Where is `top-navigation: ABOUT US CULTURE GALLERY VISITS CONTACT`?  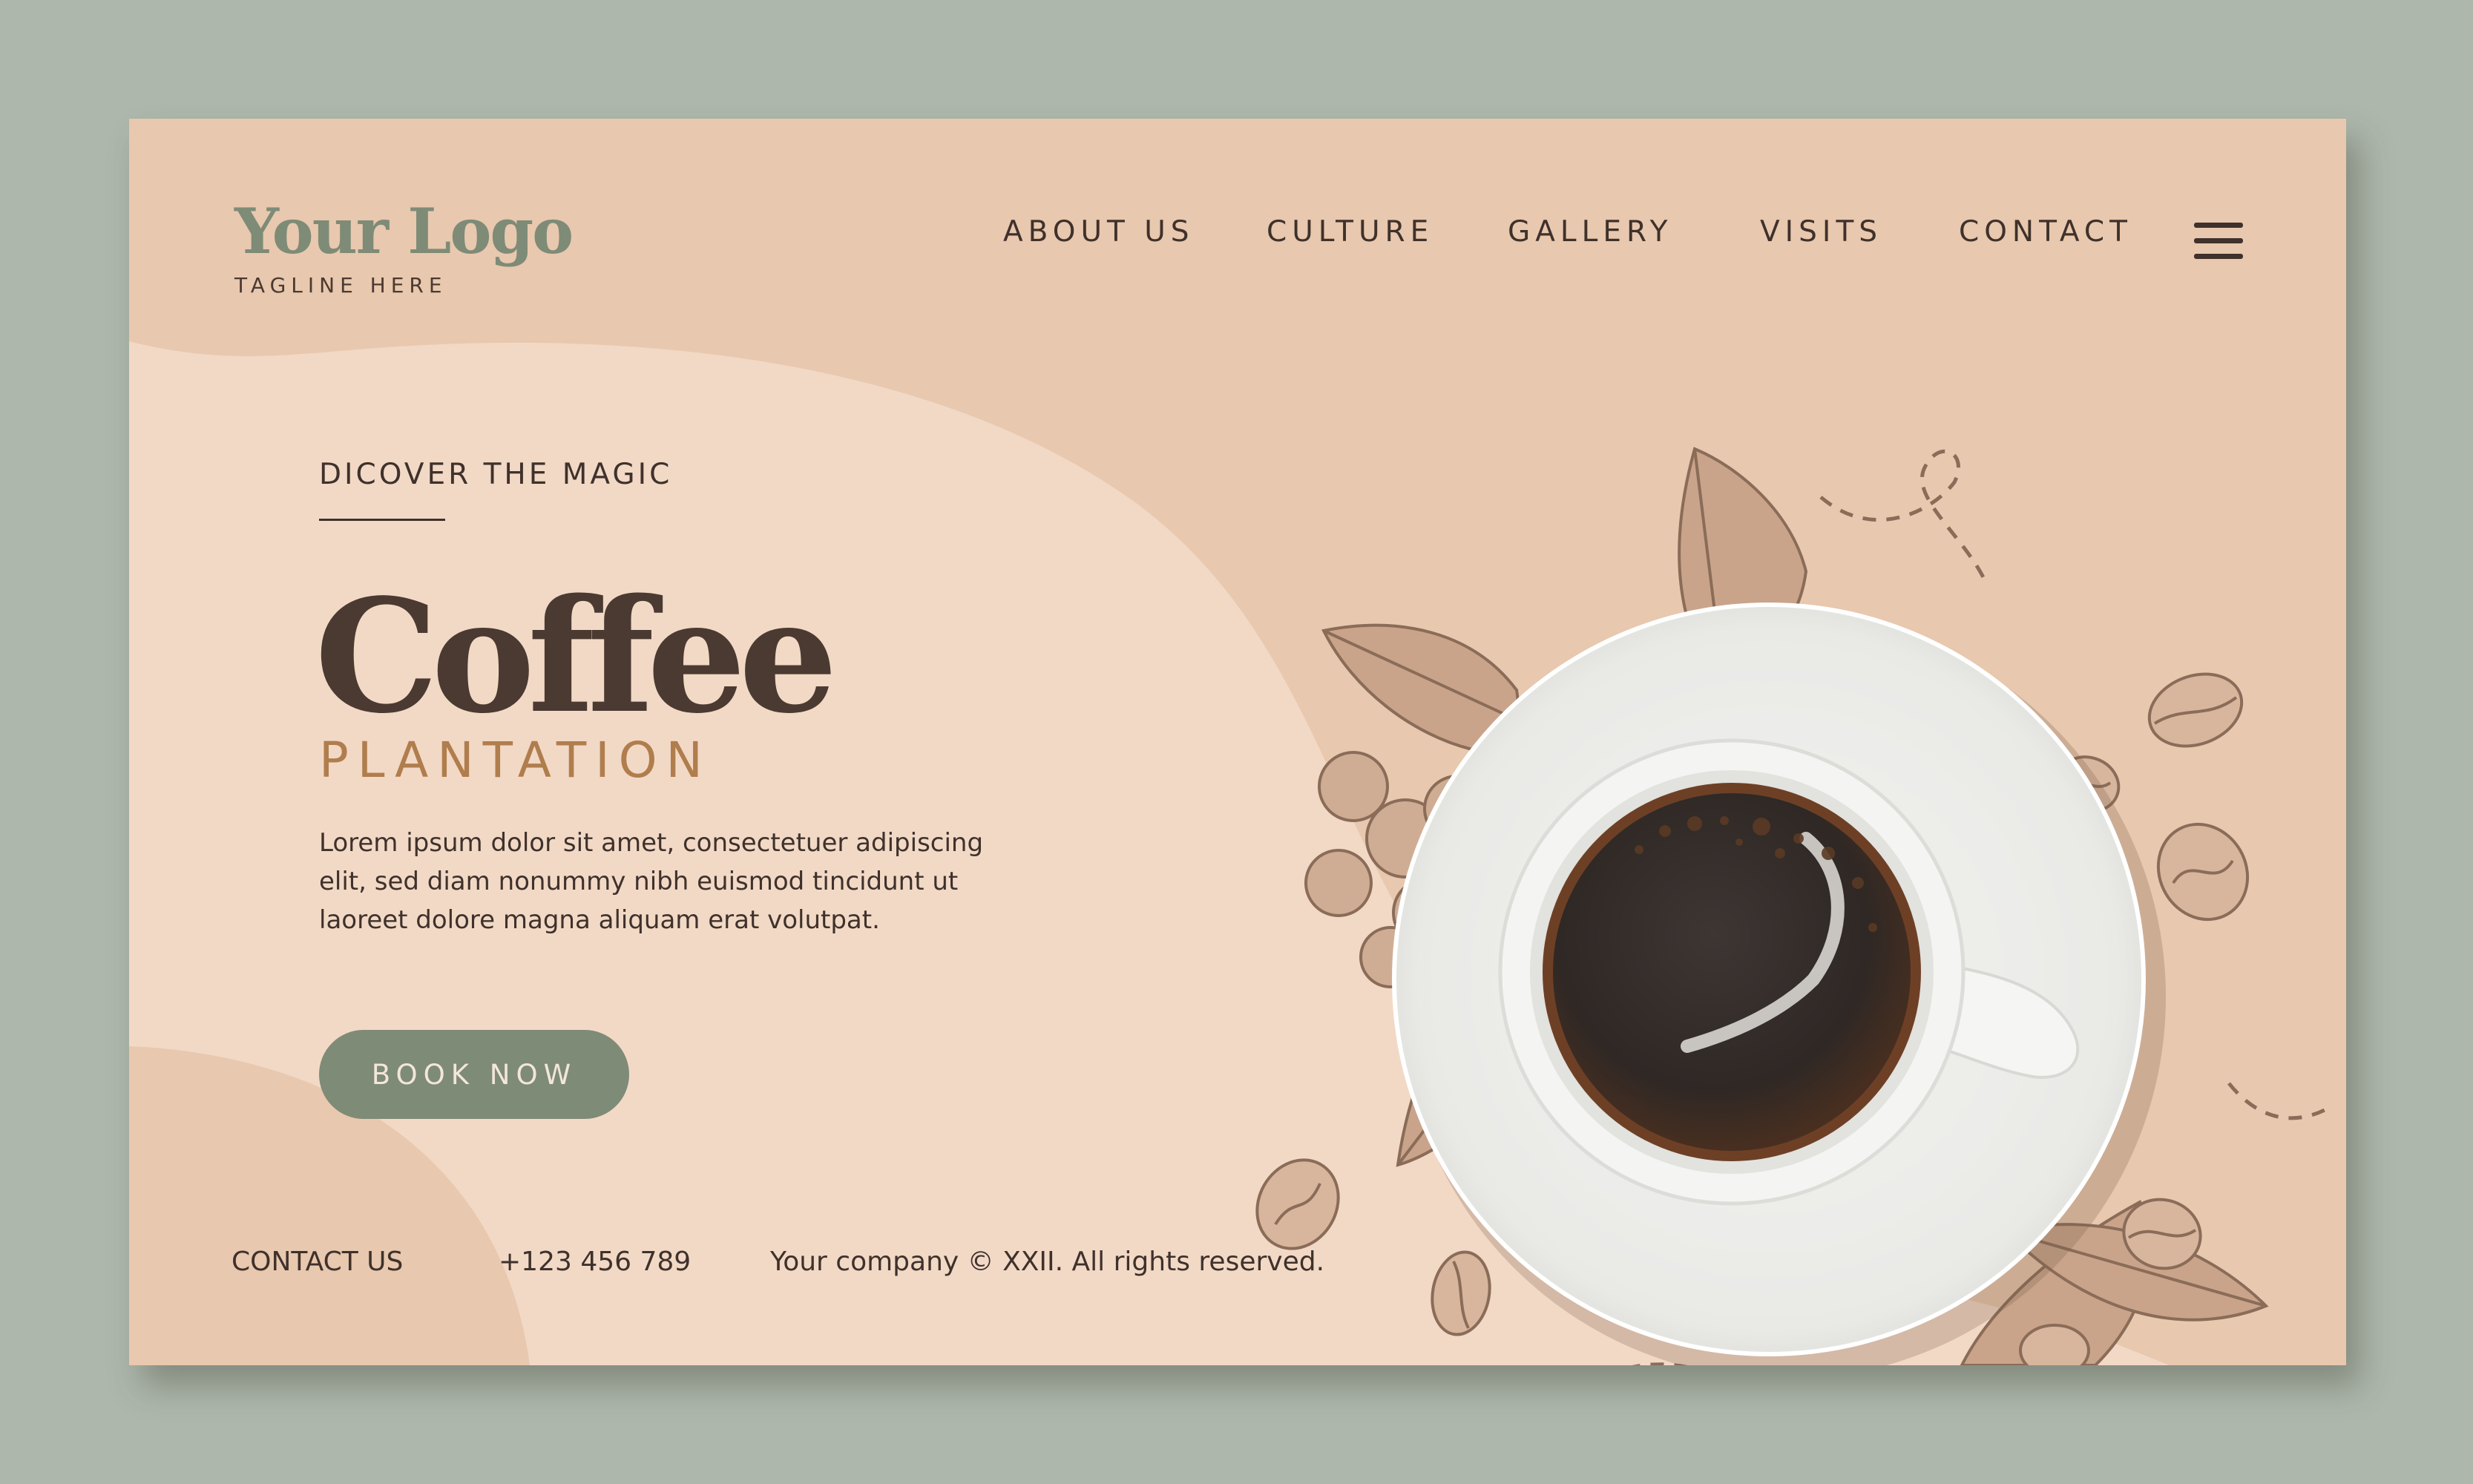
top-navigation: ABOUT US CULTURE GALLERY VISITS CONTACT is located at coordinates (1634, 241).